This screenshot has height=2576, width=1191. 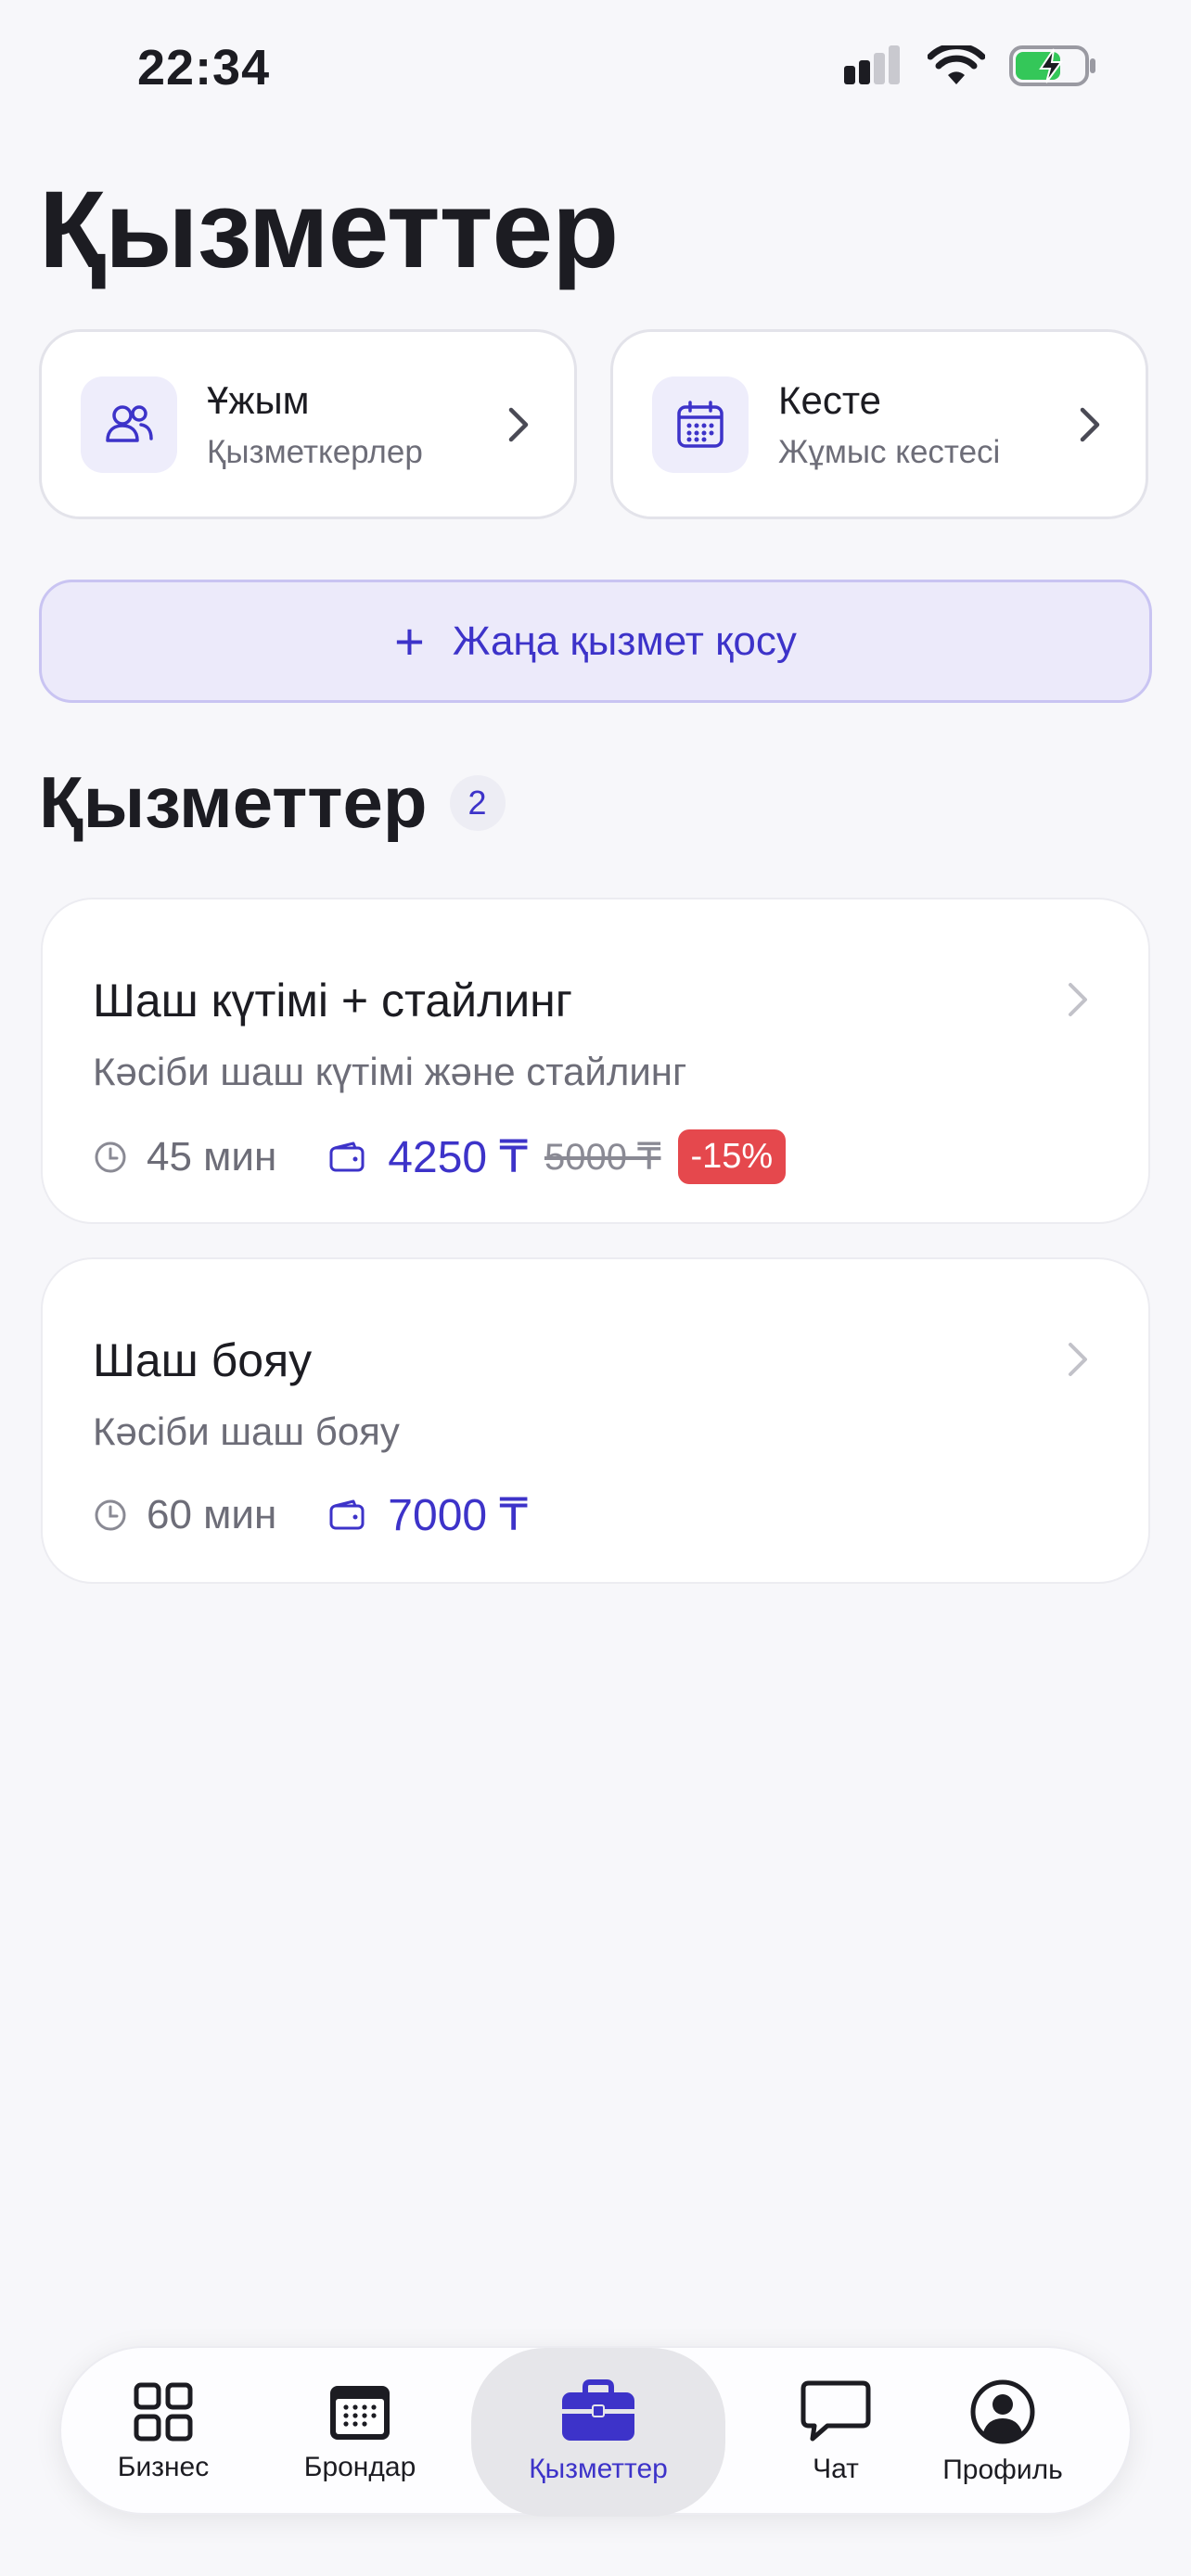 I want to click on tab-profile: Профиль, so click(x=1003, y=2433).